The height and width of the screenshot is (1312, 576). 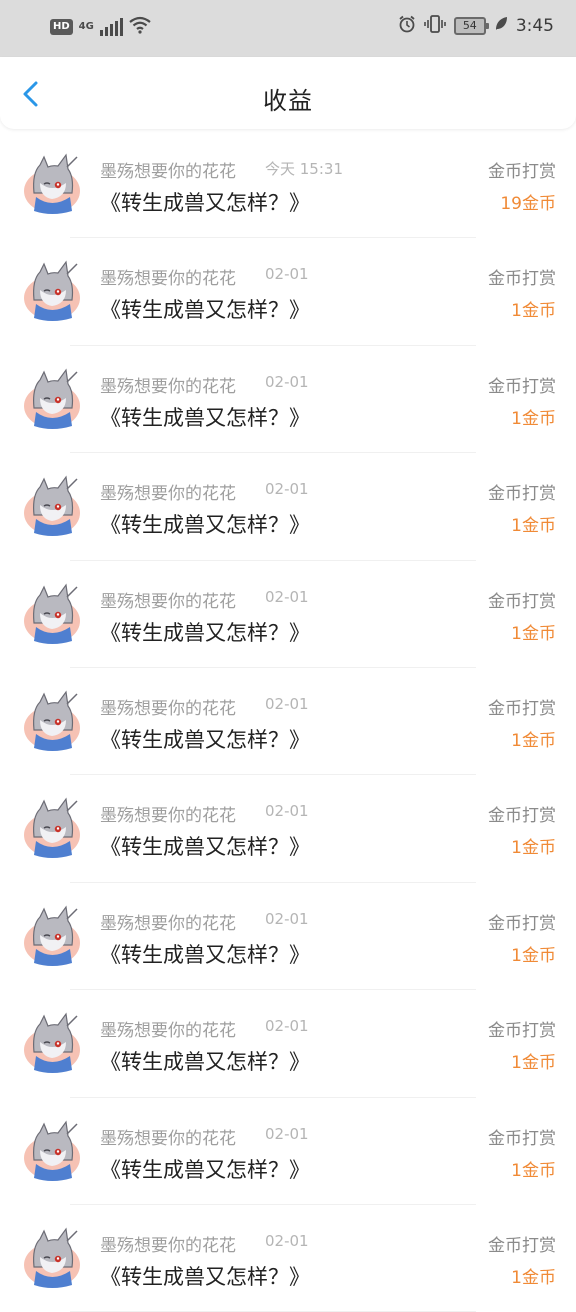 I want to click on status-left: HD 4G, so click(x=100, y=27).